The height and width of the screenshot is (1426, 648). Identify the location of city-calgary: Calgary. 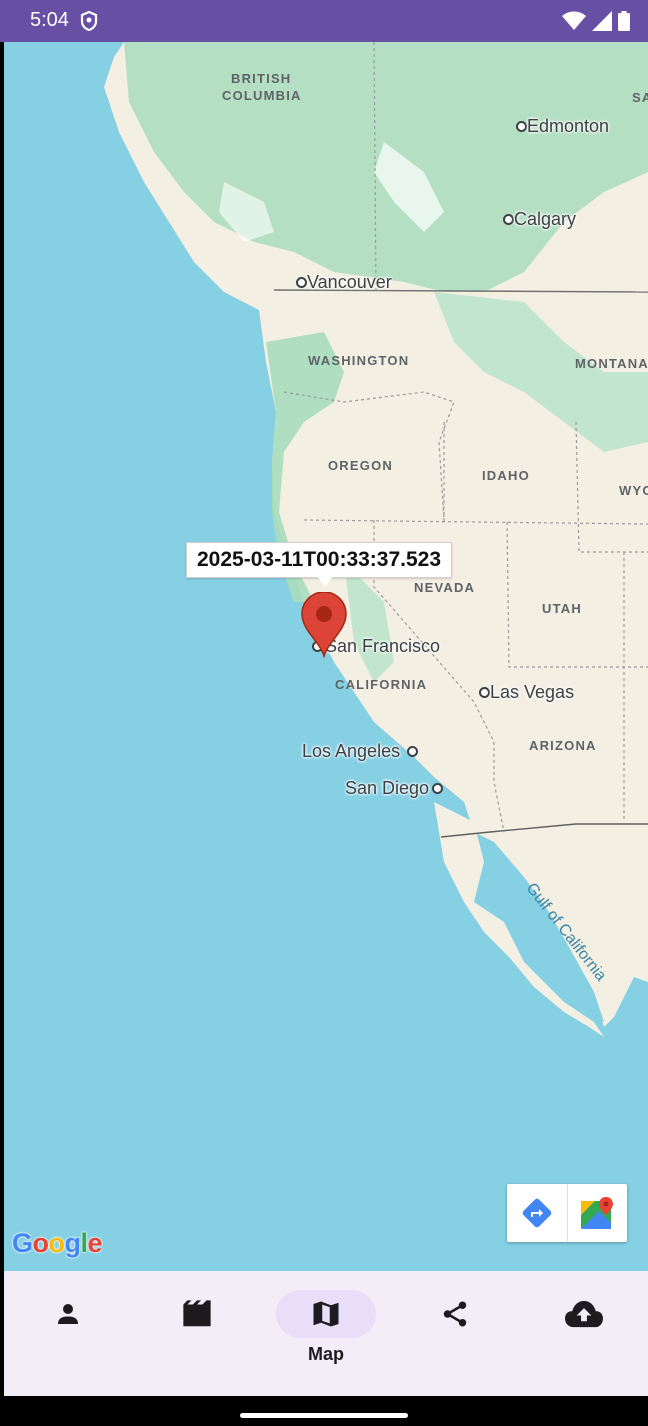
(545, 219).